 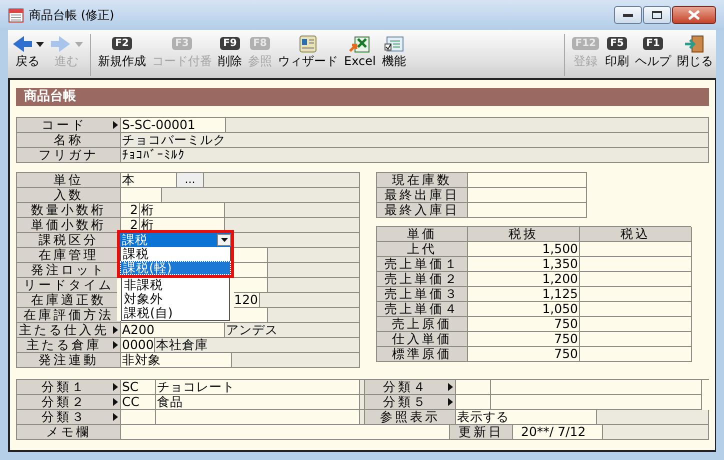 I want to click on dropdown-field: 課税, so click(x=175, y=240).